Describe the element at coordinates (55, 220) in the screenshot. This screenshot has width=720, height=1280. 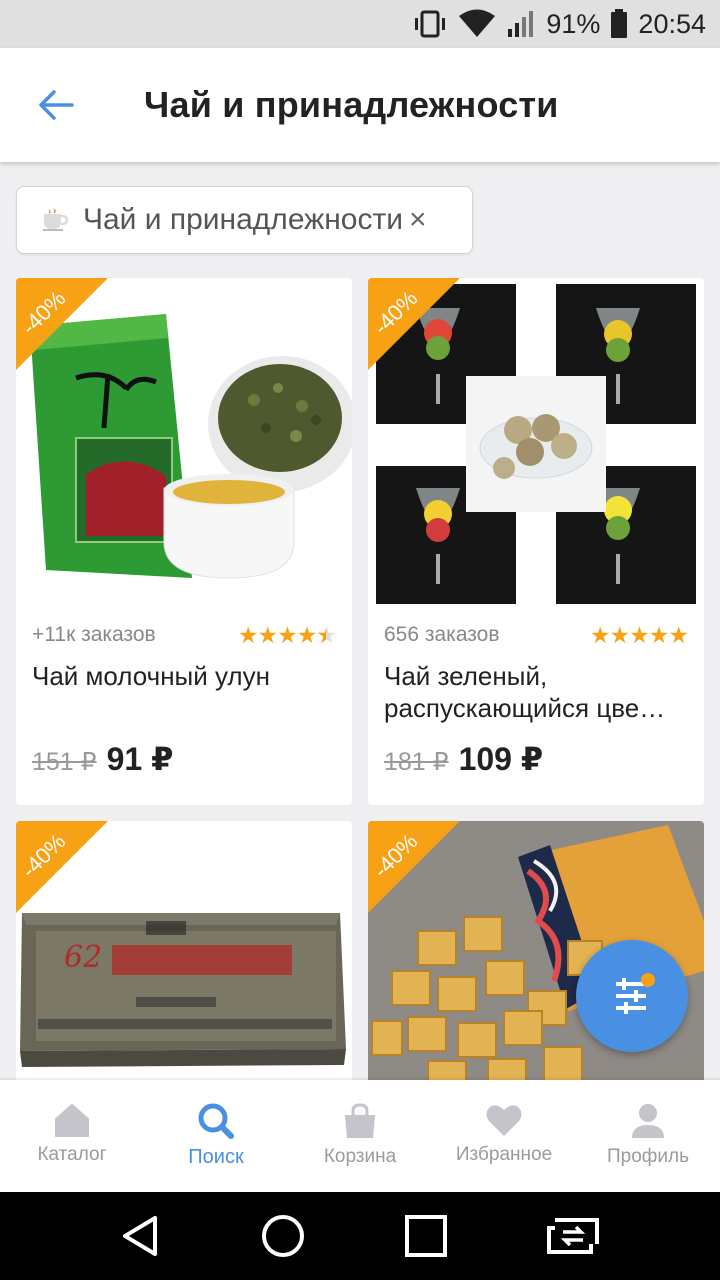
I see `tea-cup-icon` at that location.